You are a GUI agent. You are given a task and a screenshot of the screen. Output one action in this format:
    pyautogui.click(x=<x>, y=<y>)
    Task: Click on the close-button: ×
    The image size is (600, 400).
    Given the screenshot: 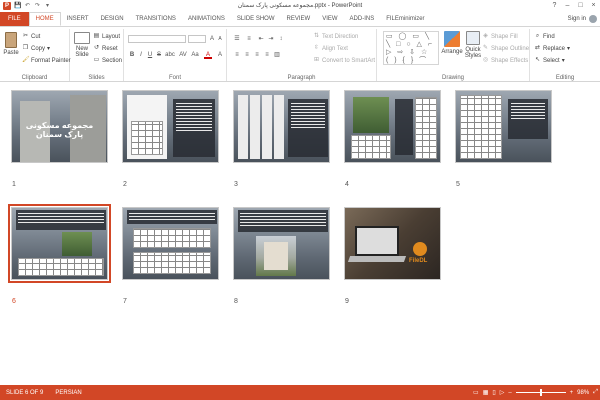 What is the action you would take?
    pyautogui.click(x=593, y=5)
    